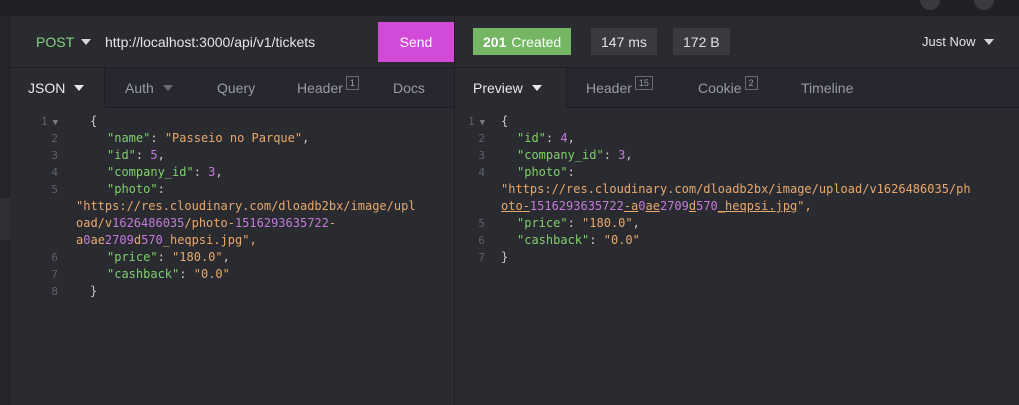 This screenshot has height=405, width=1019. I want to click on method-label: POST, so click(55, 42).